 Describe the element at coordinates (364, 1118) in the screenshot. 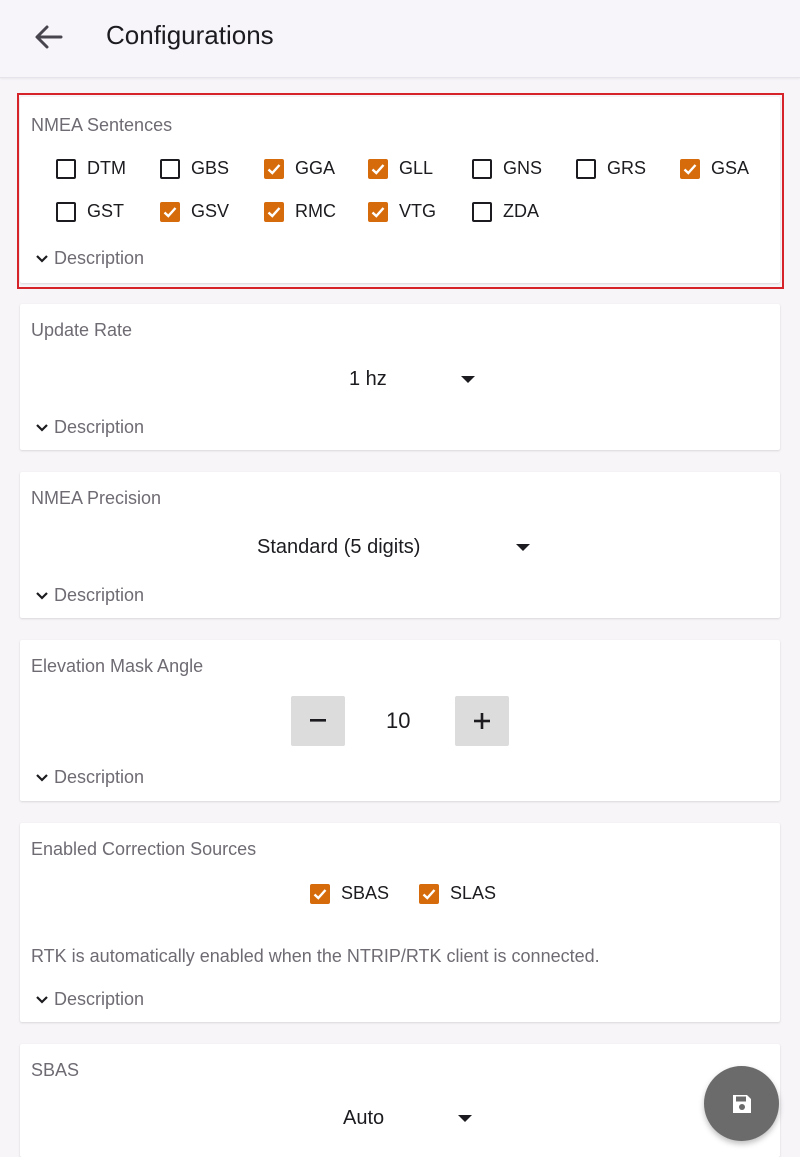

I see `sbas-value: Auto` at that location.